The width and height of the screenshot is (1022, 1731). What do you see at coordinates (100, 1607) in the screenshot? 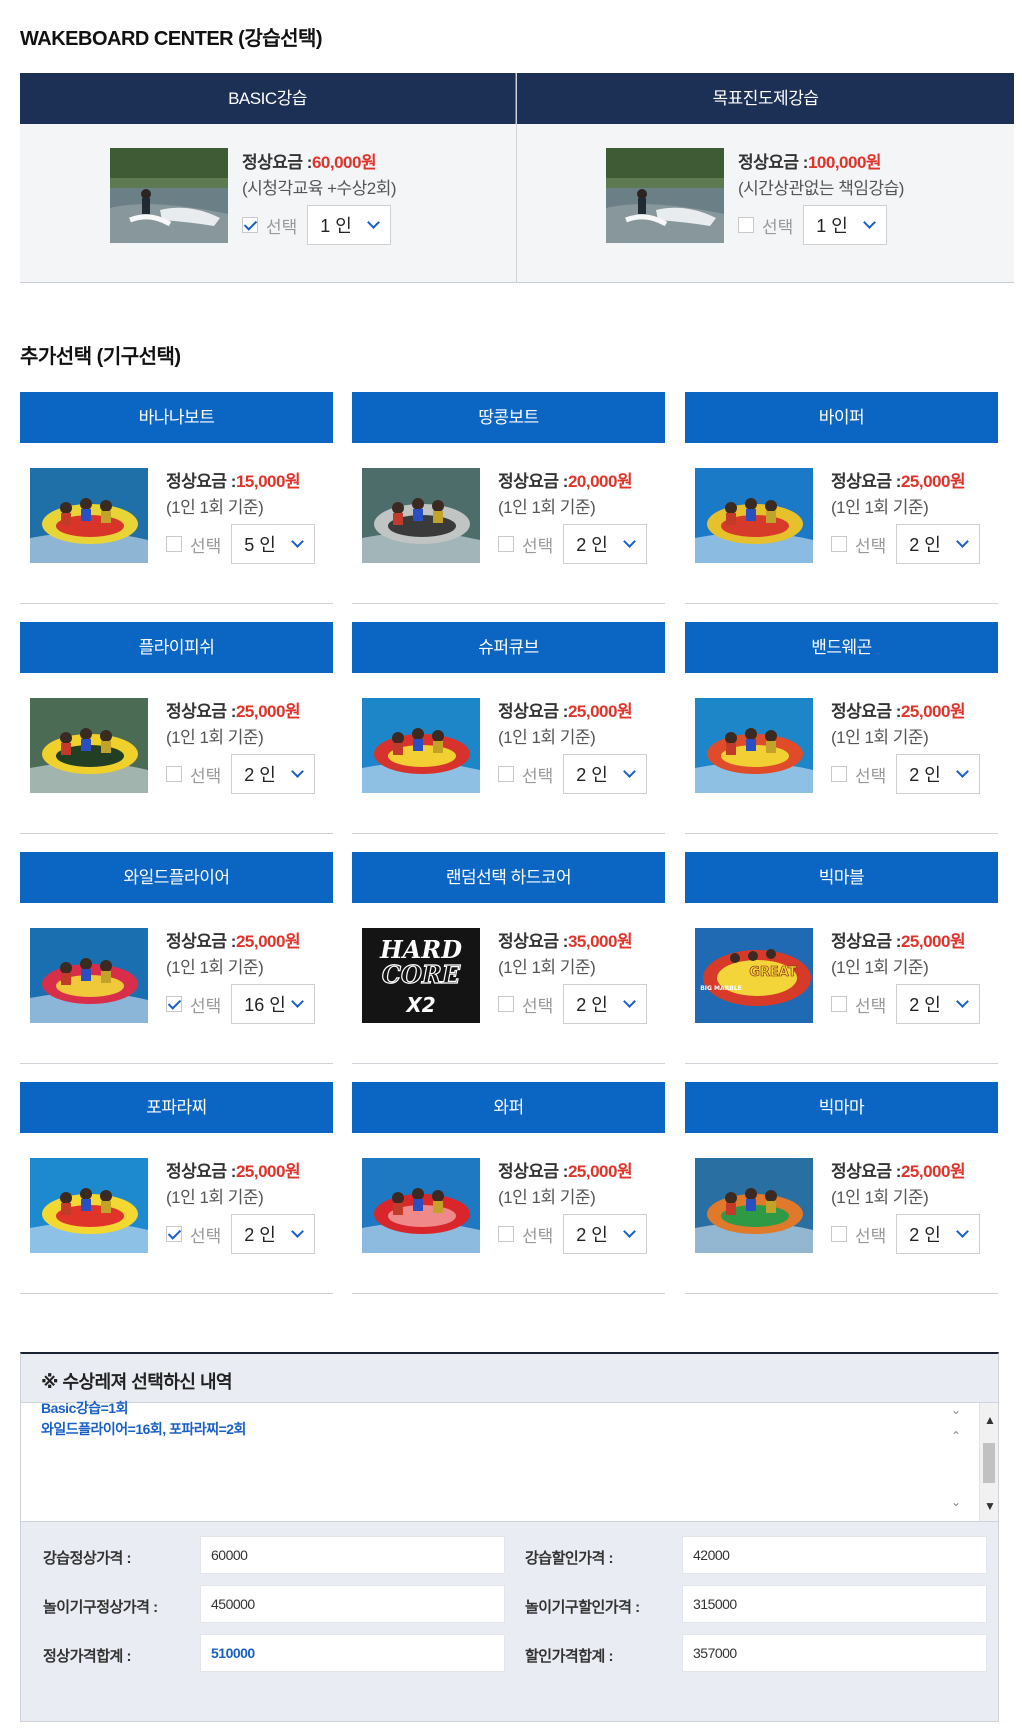
I see `equip-regular-label: 놀이기구정상가격 :` at bounding box center [100, 1607].